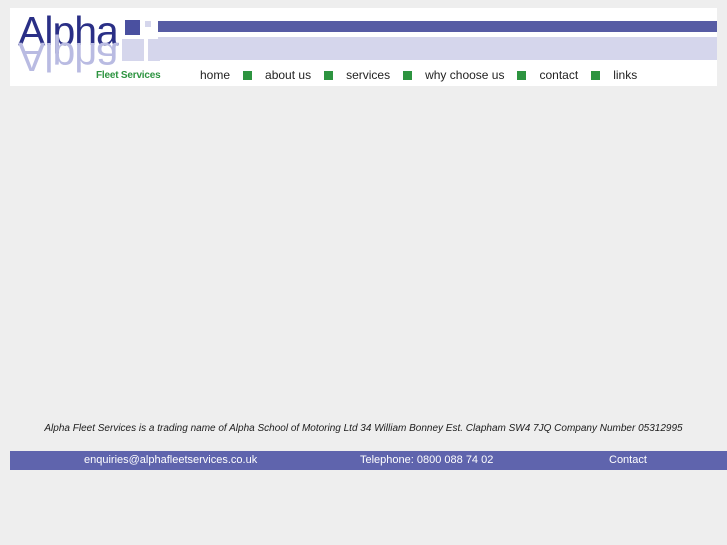 The height and width of the screenshot is (545, 727). Describe the element at coordinates (437, 26) in the screenshot. I see `header-bar-dark` at that location.